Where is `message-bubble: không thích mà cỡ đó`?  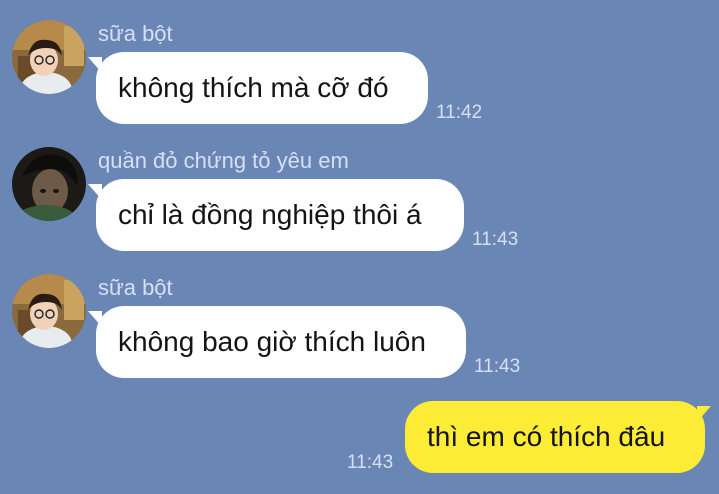
message-bubble: không thích mà cỡ đó is located at coordinates (262, 88).